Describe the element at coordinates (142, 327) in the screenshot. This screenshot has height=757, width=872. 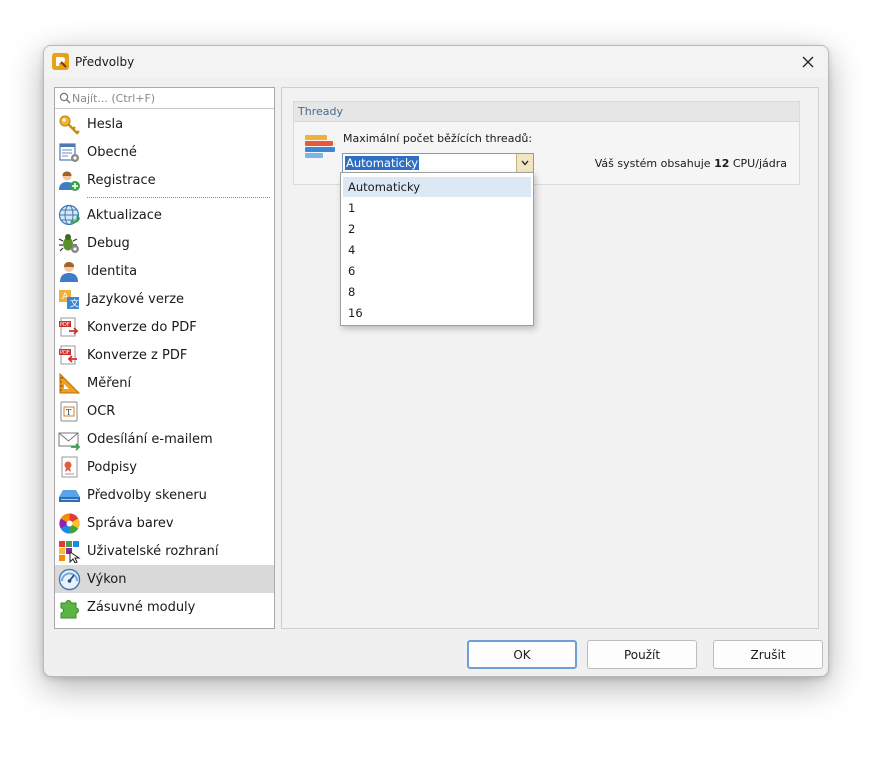
I see `sidebar-item-label: Konverze do PDF` at that location.